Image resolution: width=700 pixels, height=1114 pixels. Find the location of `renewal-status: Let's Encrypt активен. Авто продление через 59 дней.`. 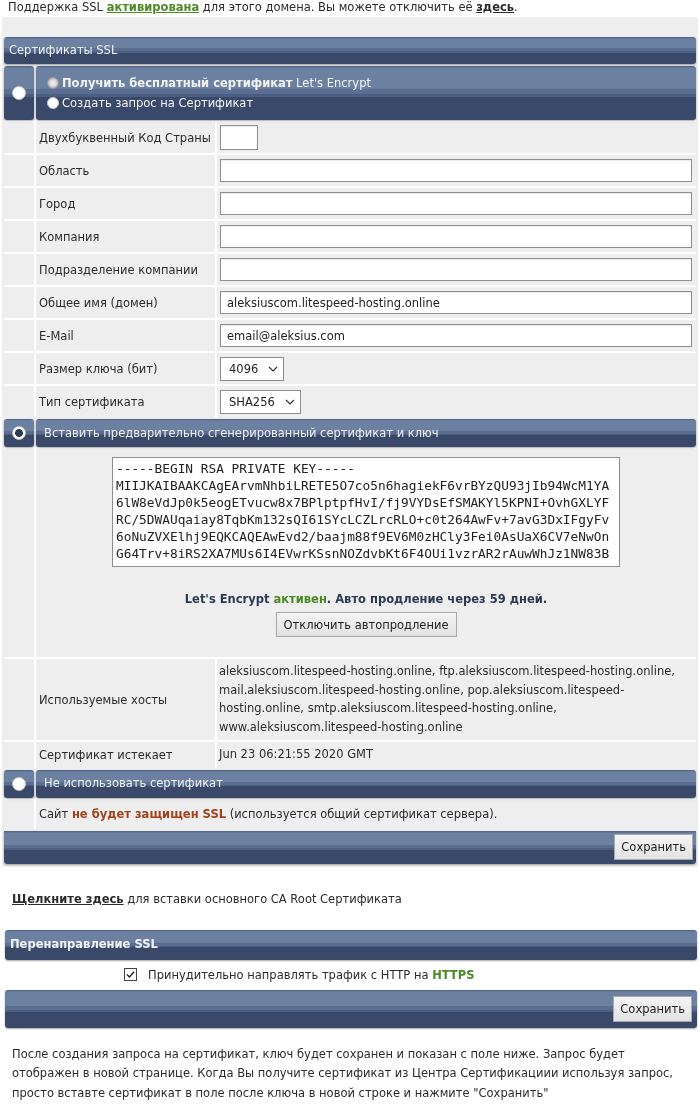

renewal-status: Let's Encrypt активен. Авто продление через 59 дней. is located at coordinates (366, 599).